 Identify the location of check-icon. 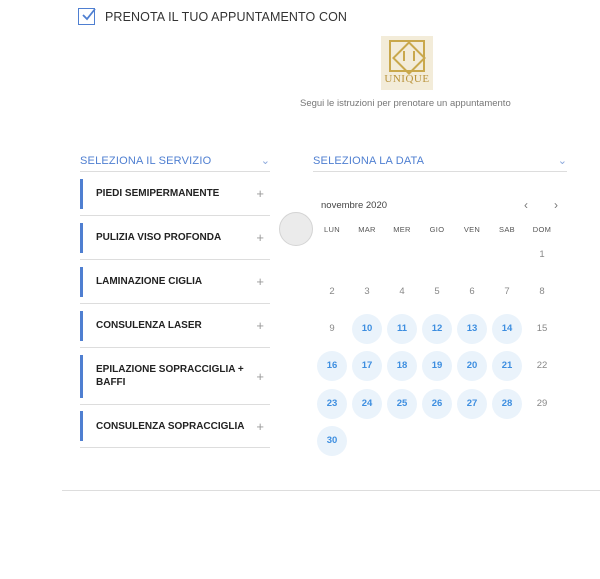
(89, 14).